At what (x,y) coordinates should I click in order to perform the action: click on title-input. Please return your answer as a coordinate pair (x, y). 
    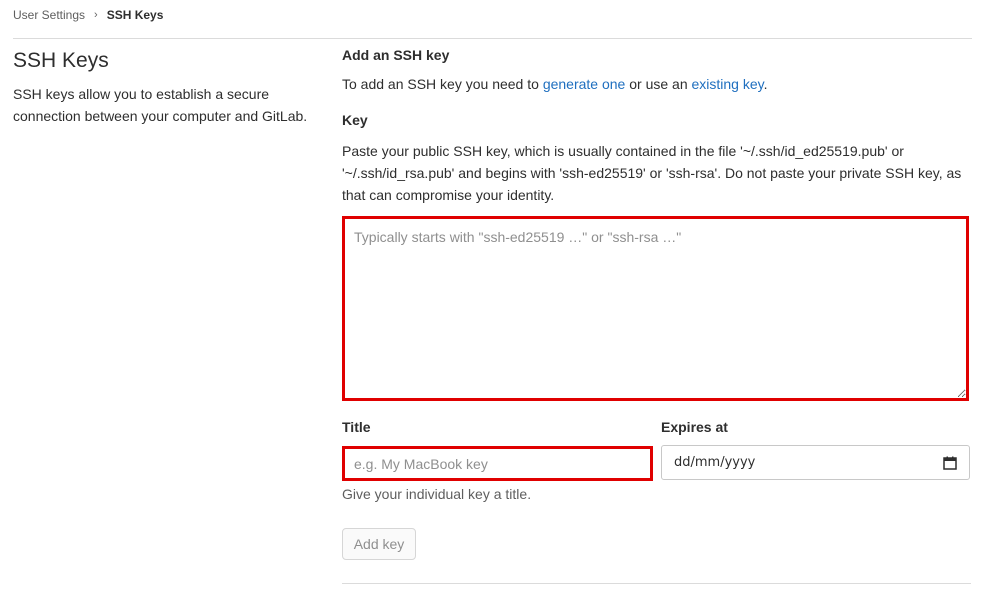
    Looking at the image, I should click on (497, 463).